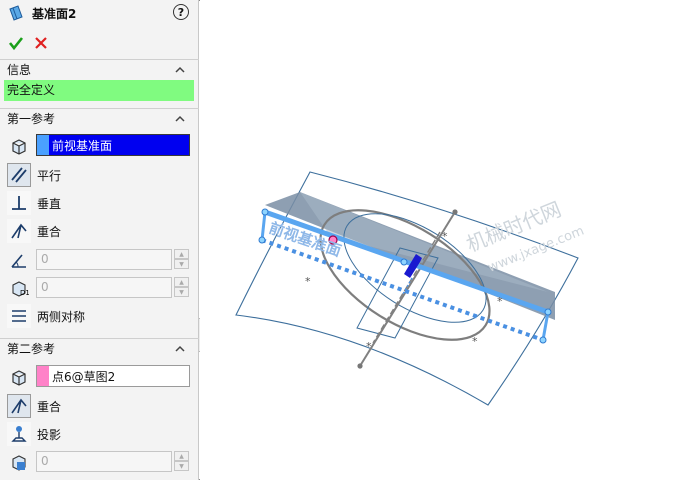  Describe the element at coordinates (54, 13) in the screenshot. I see `panel-title: 基准面2` at that location.